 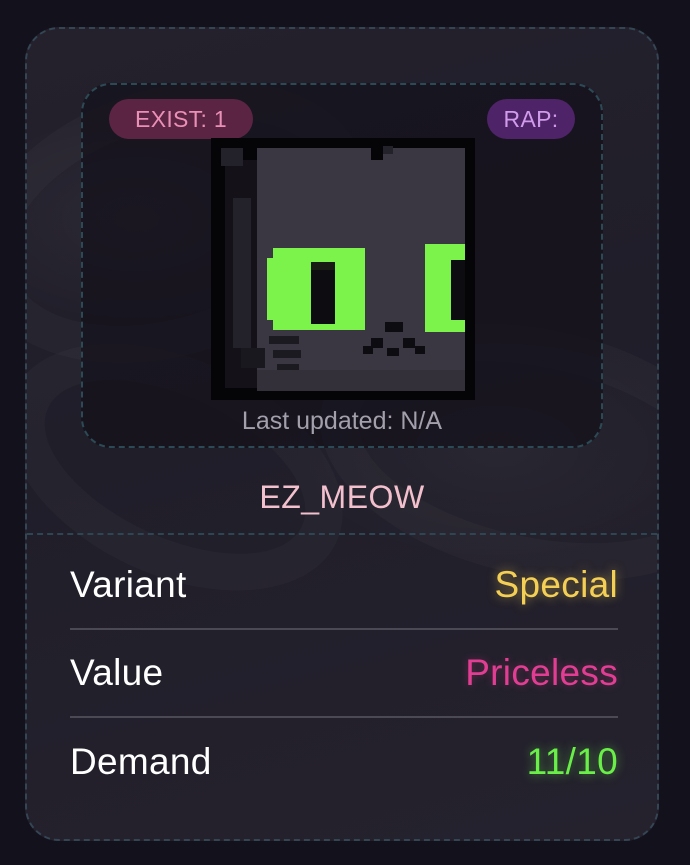 I want to click on rap-badge: RAP:, so click(x=531, y=119).